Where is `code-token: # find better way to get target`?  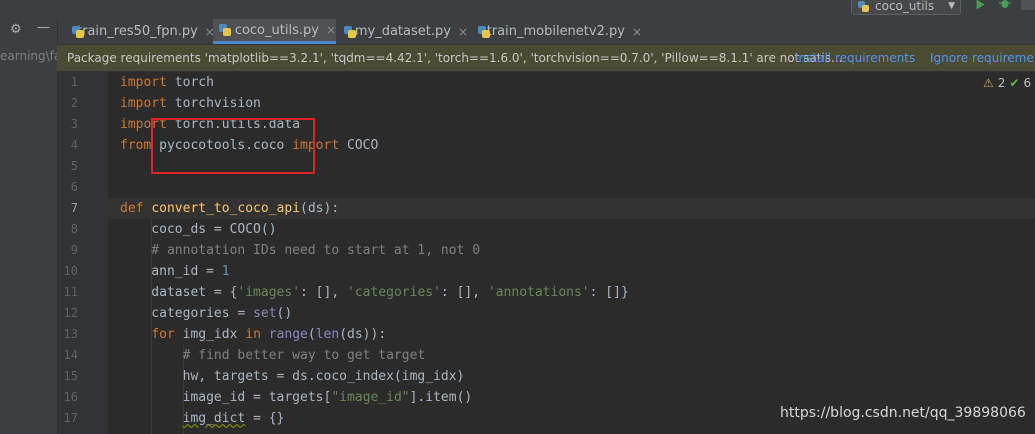 code-token: # find better way to get target is located at coordinates (273, 355).